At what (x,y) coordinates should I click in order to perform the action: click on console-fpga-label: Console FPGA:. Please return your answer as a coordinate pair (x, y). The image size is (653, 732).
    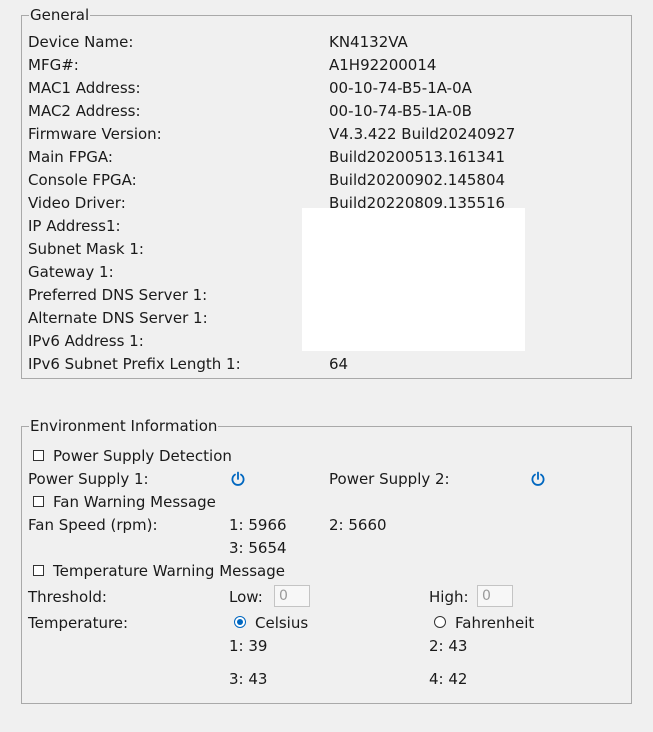
    Looking at the image, I should click on (82, 180).